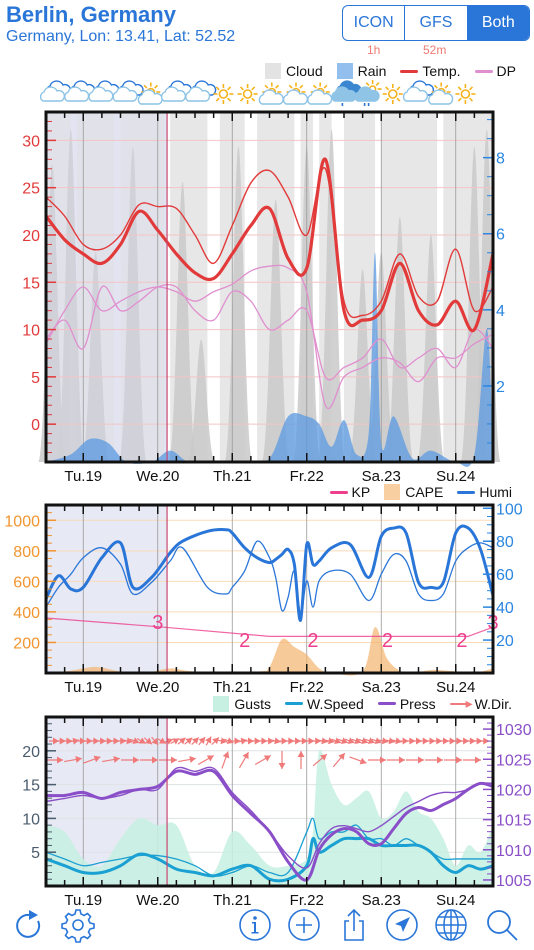 The width and height of the screenshot is (534, 950). What do you see at coordinates (505, 542) in the screenshot?
I see `right-axis-tick-label: 80` at bounding box center [505, 542].